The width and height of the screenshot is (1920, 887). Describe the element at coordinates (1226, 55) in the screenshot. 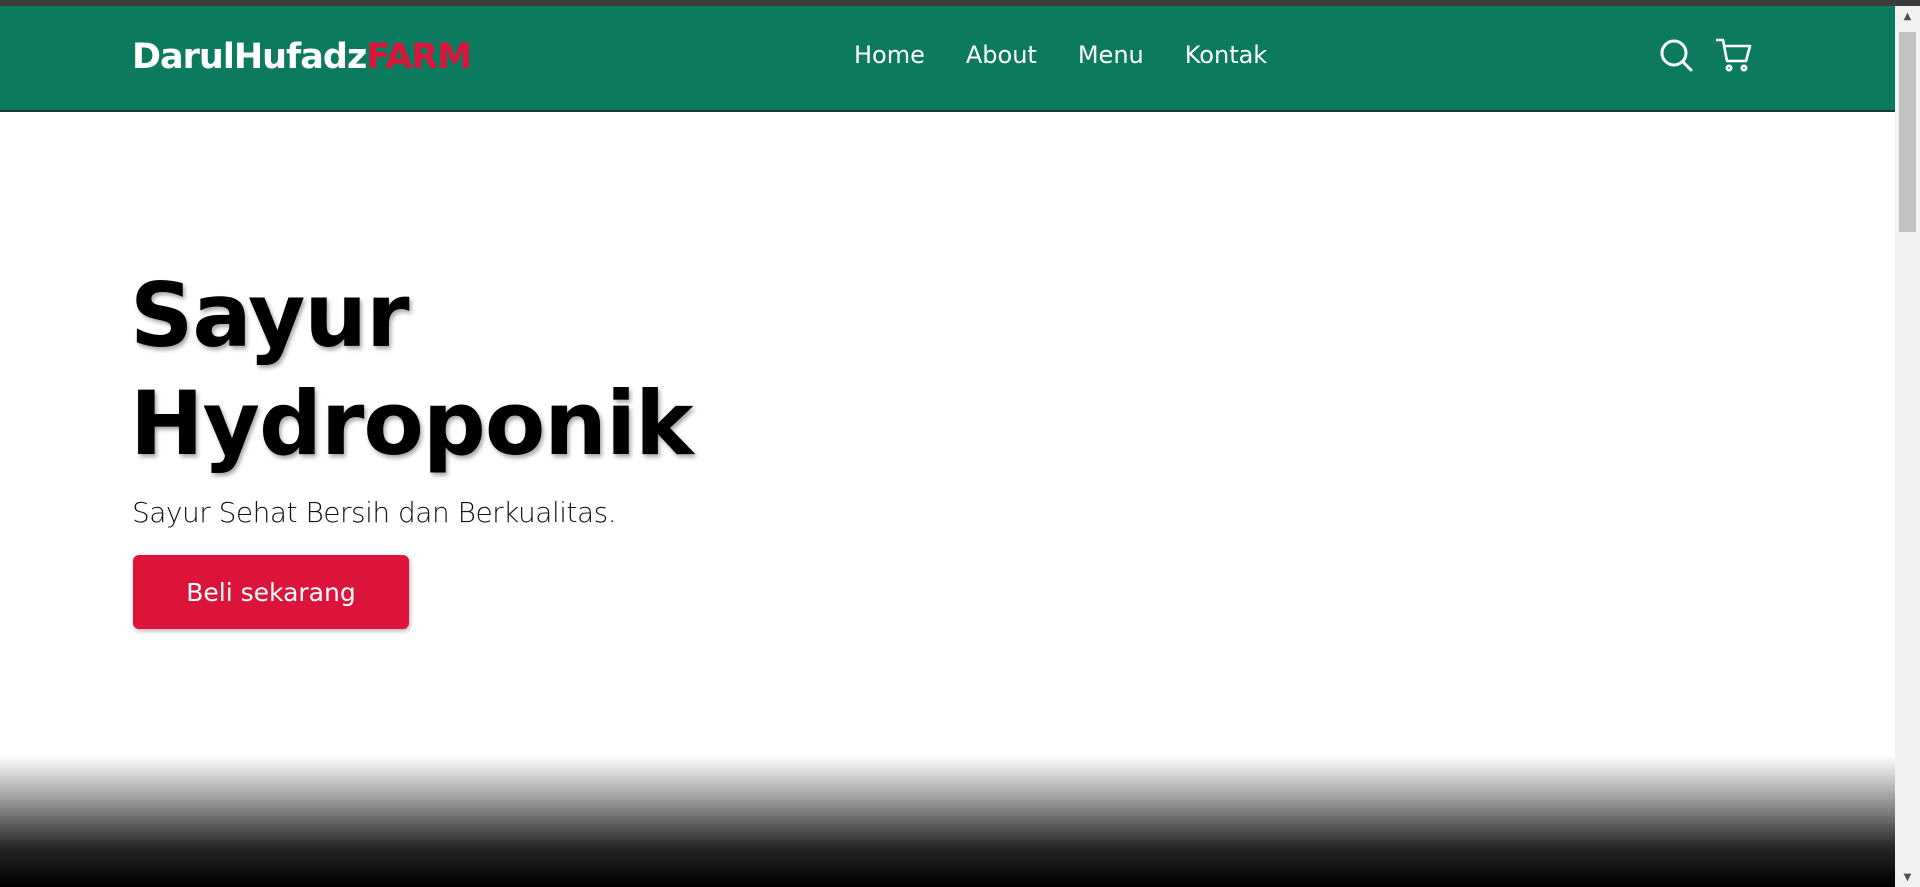

I see `nav-link-kontak: Kontak` at that location.